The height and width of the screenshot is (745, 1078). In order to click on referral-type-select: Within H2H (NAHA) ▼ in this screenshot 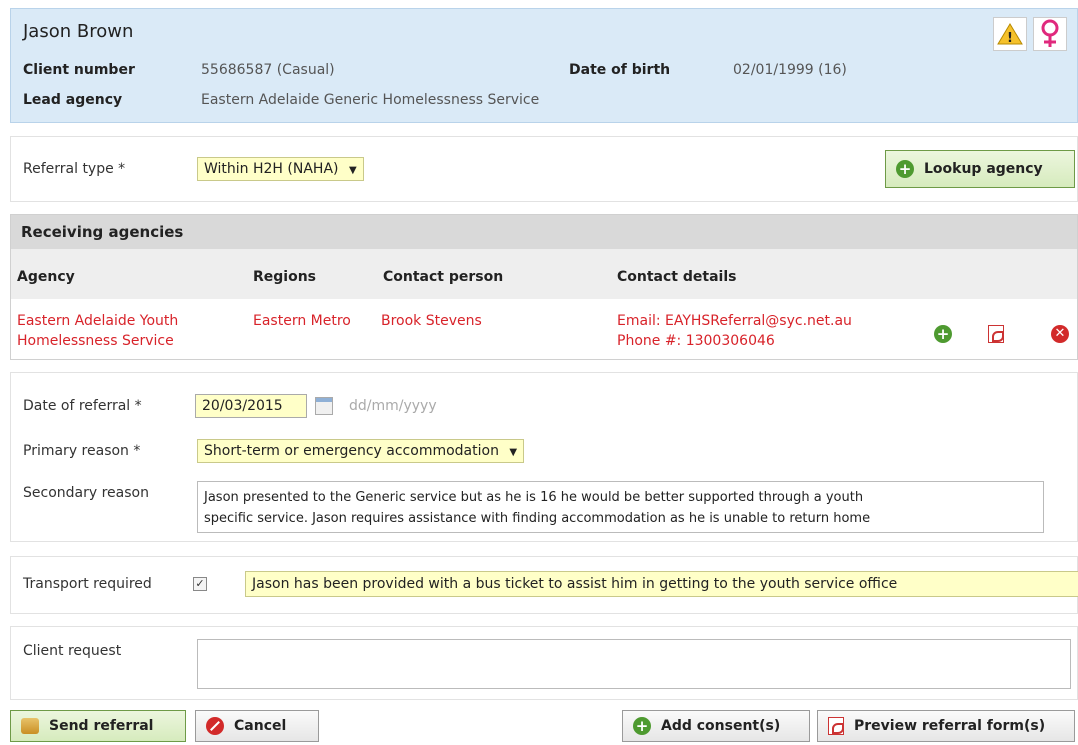, I will do `click(280, 169)`.